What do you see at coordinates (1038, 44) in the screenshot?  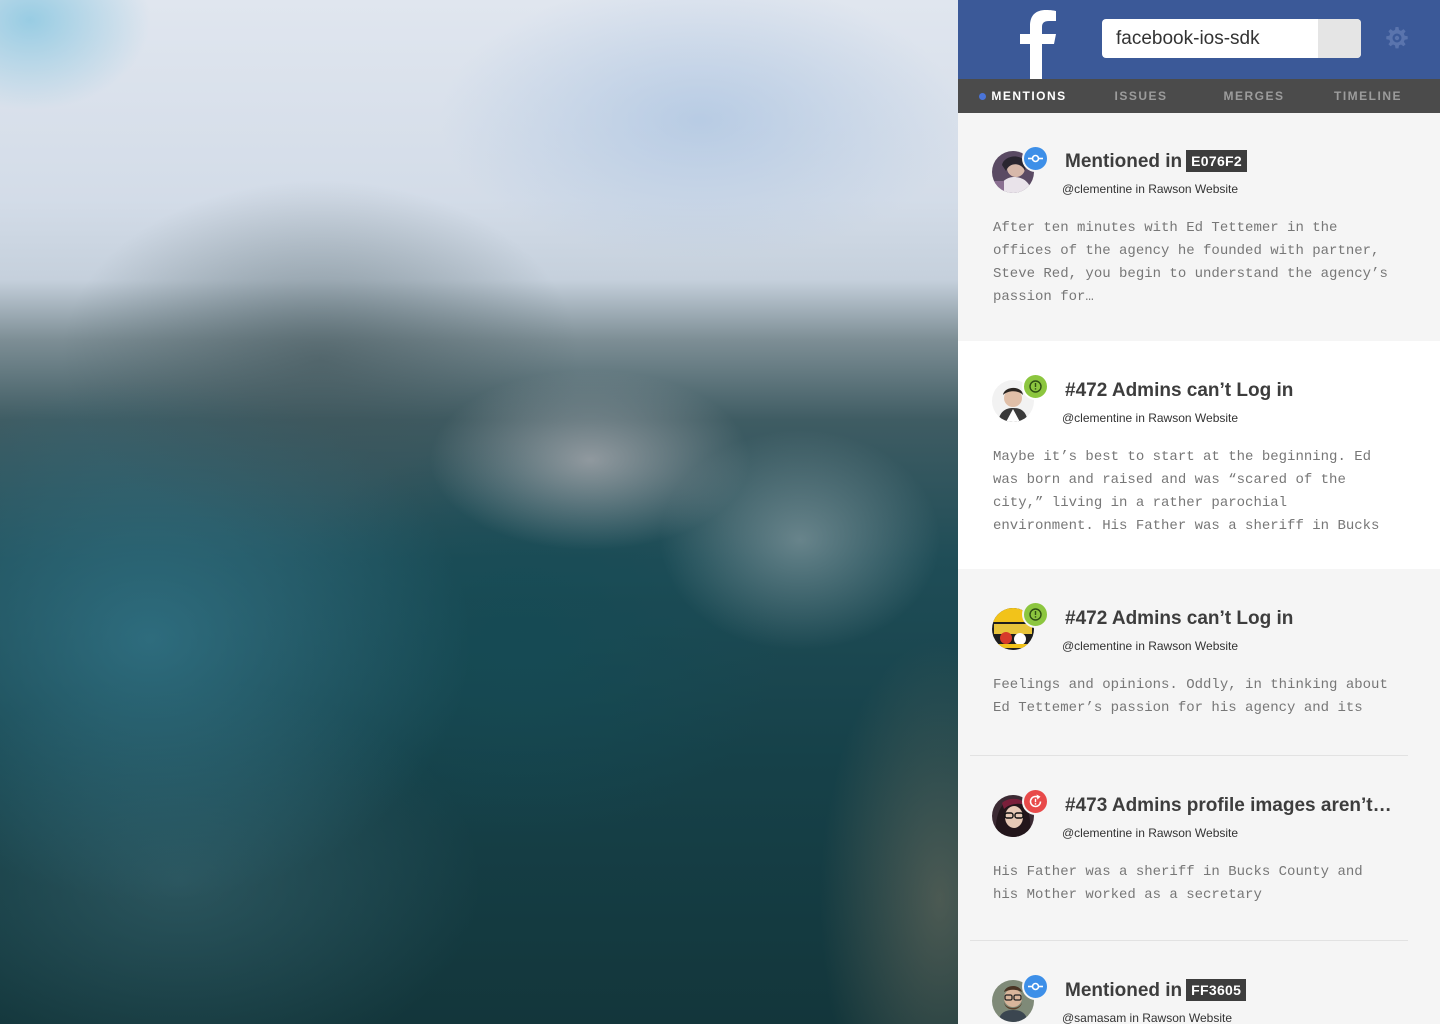 I see `facebook-f-icon` at bounding box center [1038, 44].